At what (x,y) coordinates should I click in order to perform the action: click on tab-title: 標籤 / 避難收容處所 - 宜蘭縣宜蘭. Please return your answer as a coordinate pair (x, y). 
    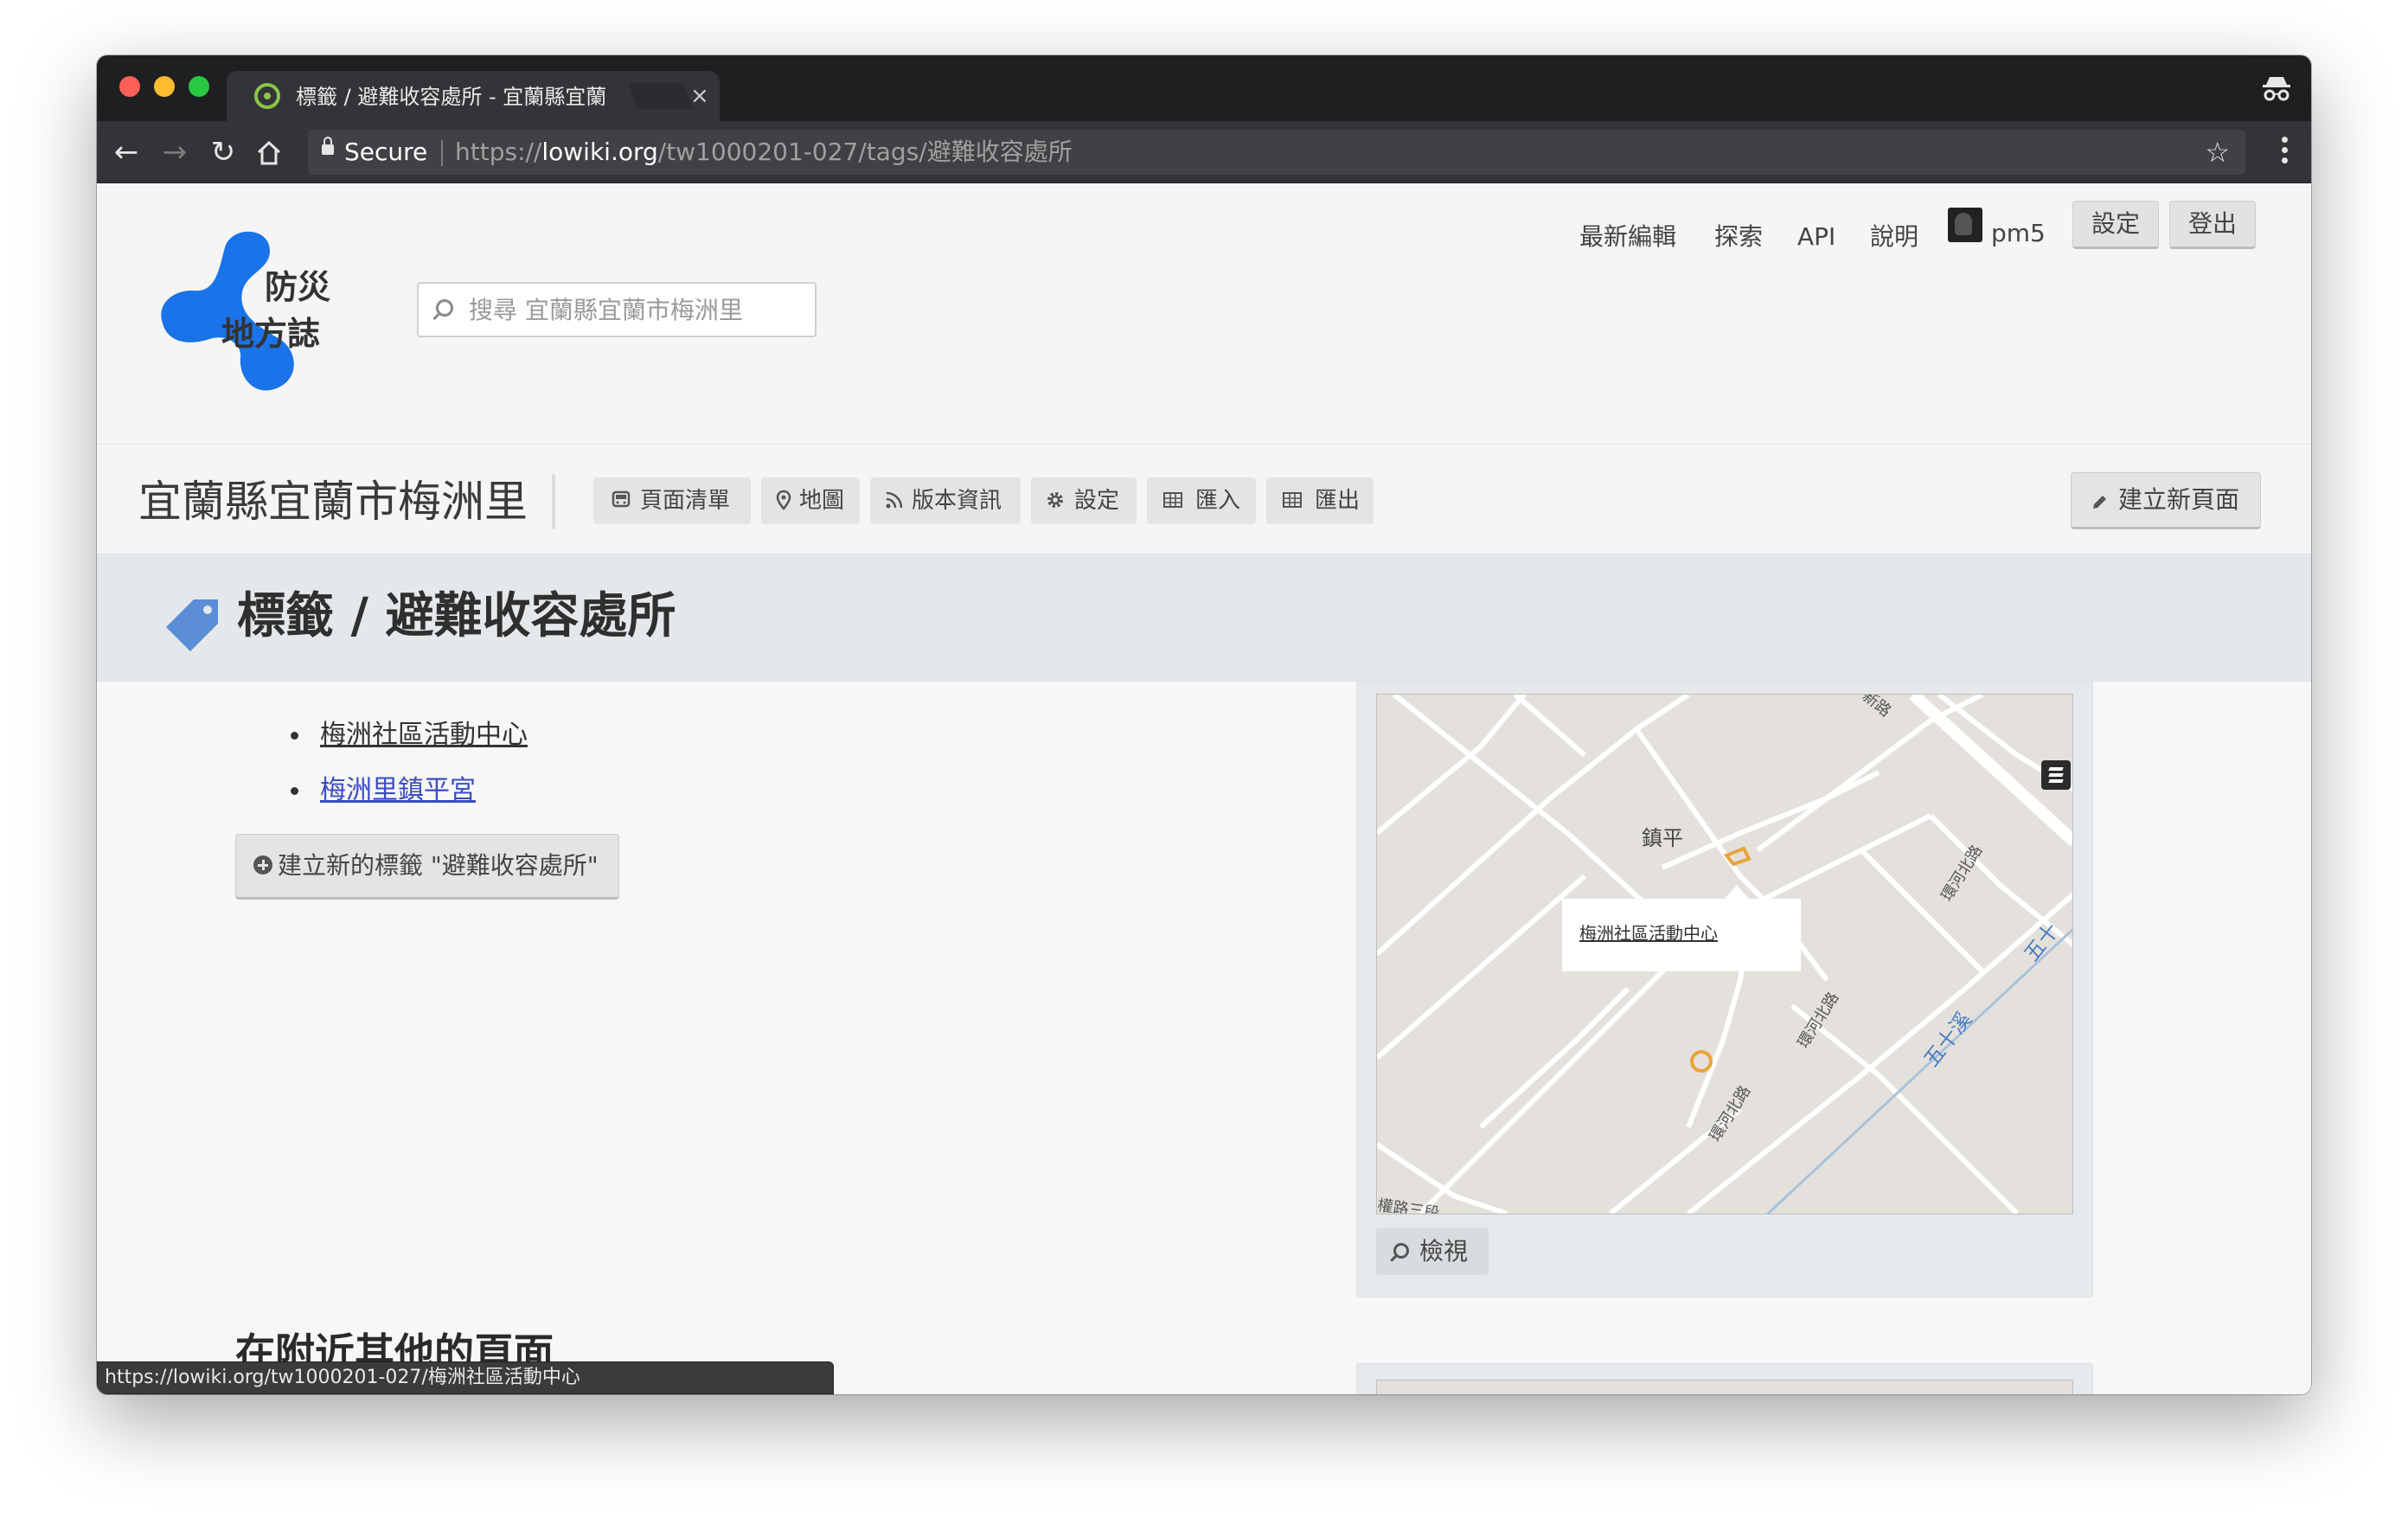
    Looking at the image, I should click on (451, 97).